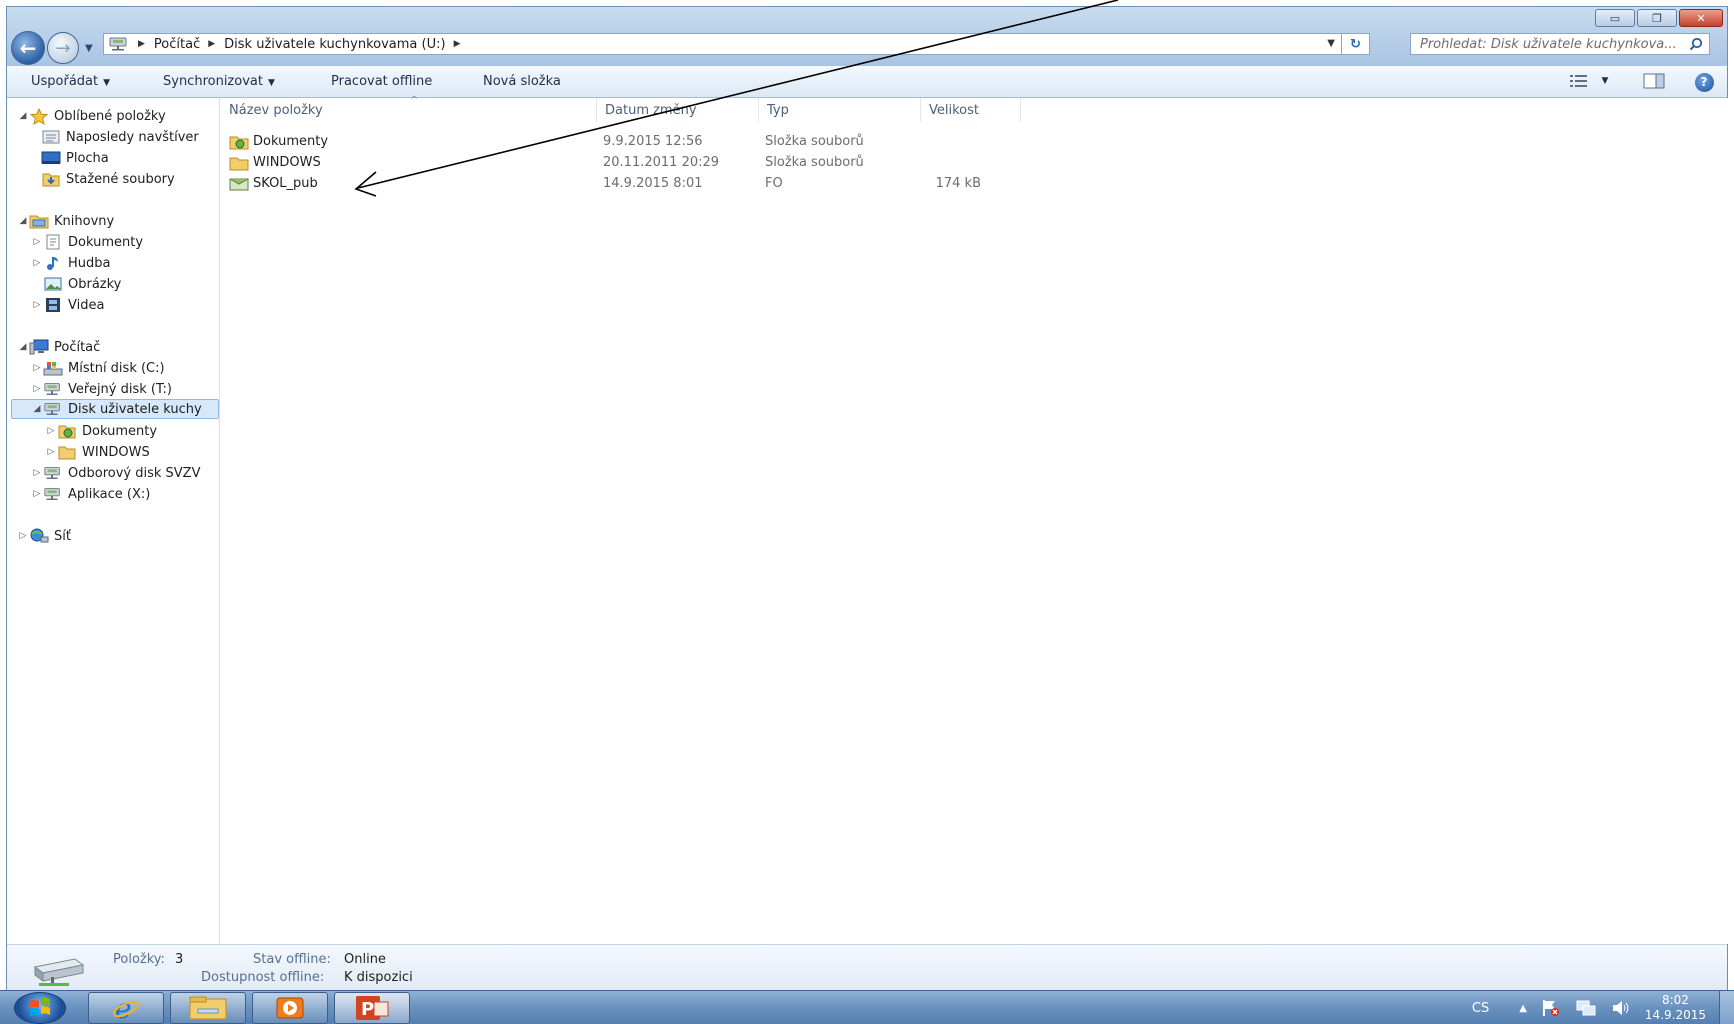  I want to click on tree-sub-documents: ▷ Dokumenty, so click(101, 431).